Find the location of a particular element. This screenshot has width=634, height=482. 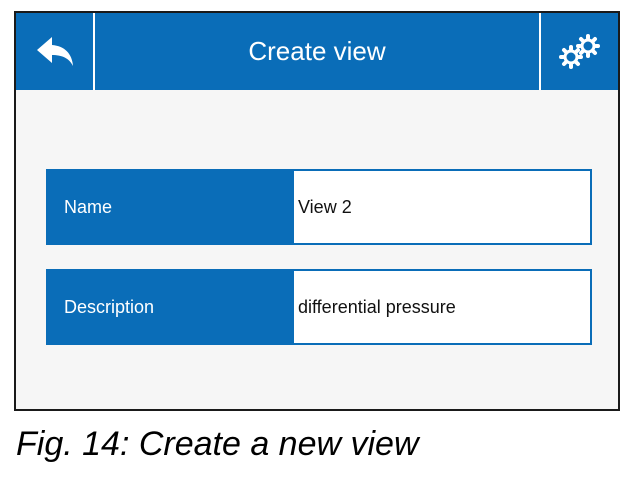

name-label: Name is located at coordinates (171, 207).